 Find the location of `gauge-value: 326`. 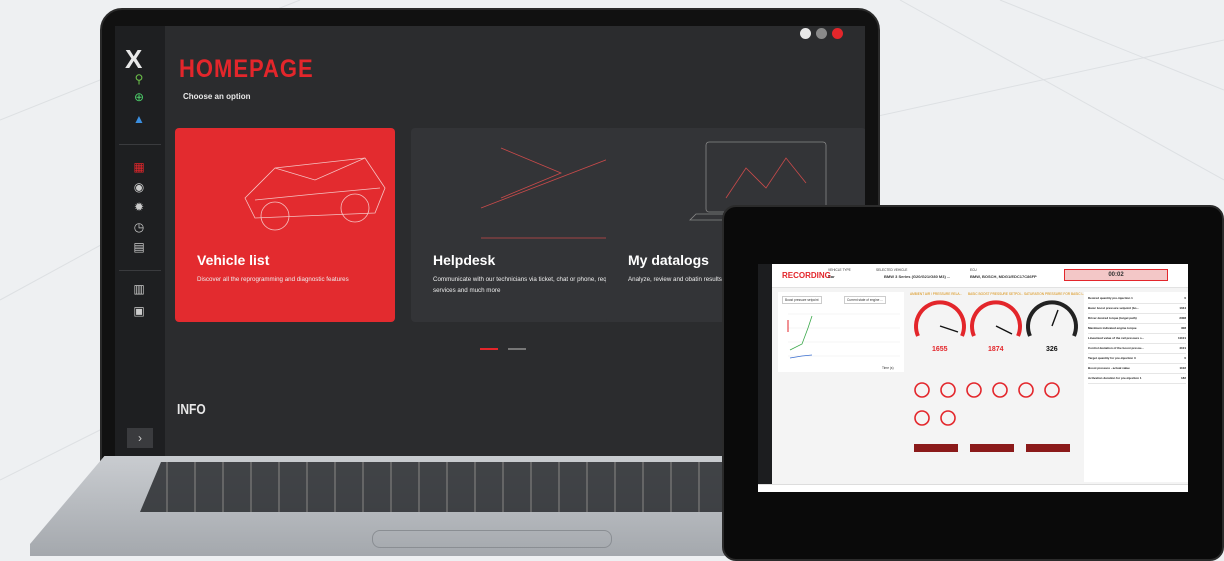

gauge-value: 326 is located at coordinates (1052, 349).